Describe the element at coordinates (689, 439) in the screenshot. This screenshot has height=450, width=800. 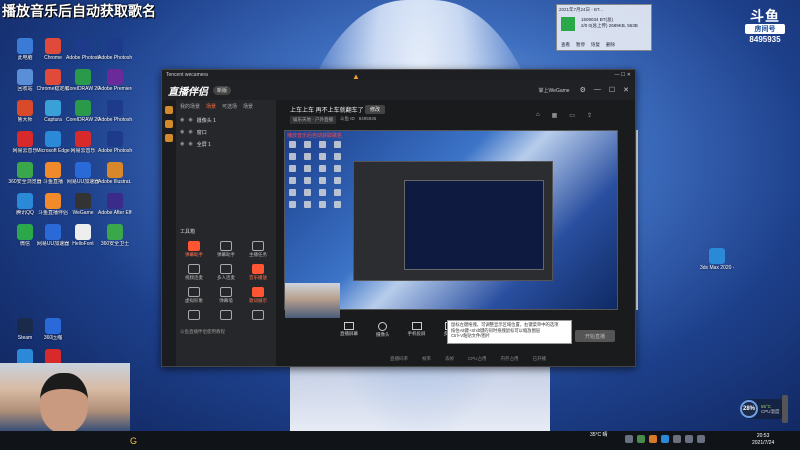
I see `volume-icon` at that location.